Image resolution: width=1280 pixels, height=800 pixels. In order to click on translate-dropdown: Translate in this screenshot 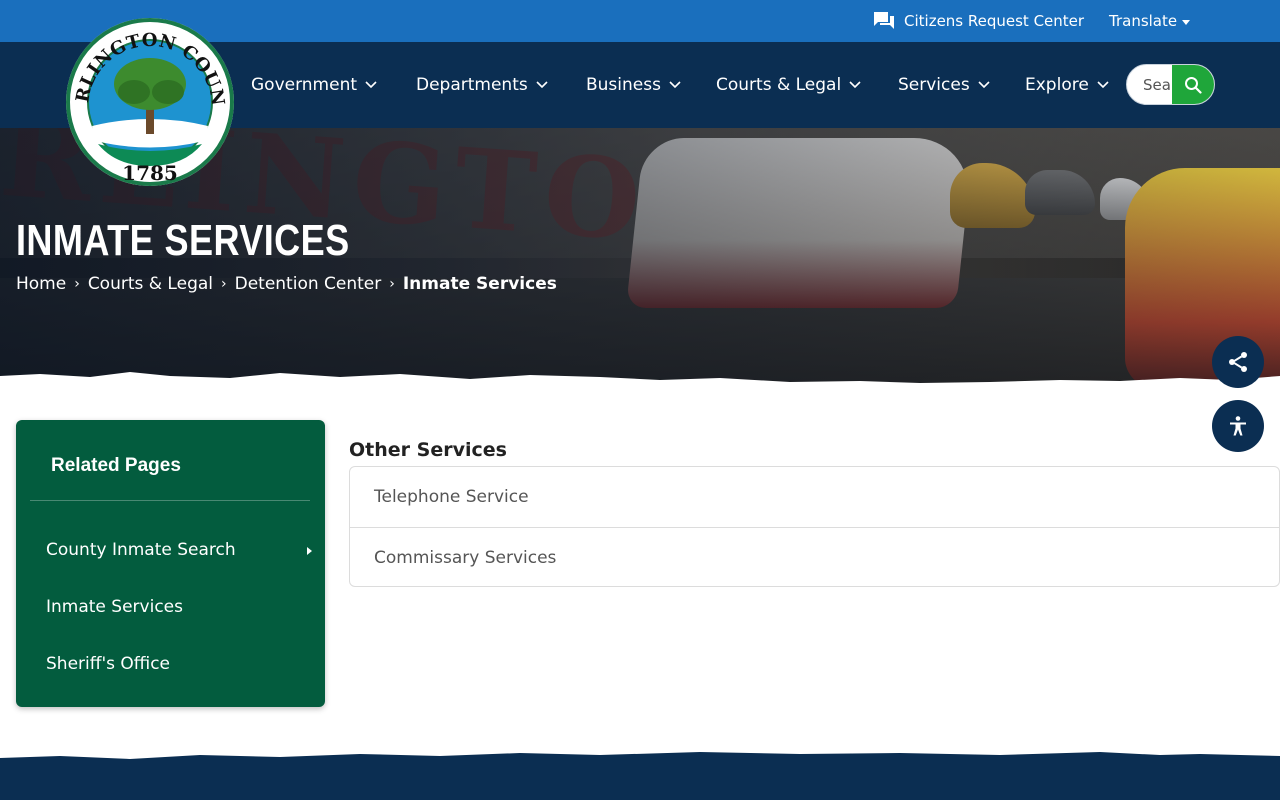, I will do `click(1150, 21)`.